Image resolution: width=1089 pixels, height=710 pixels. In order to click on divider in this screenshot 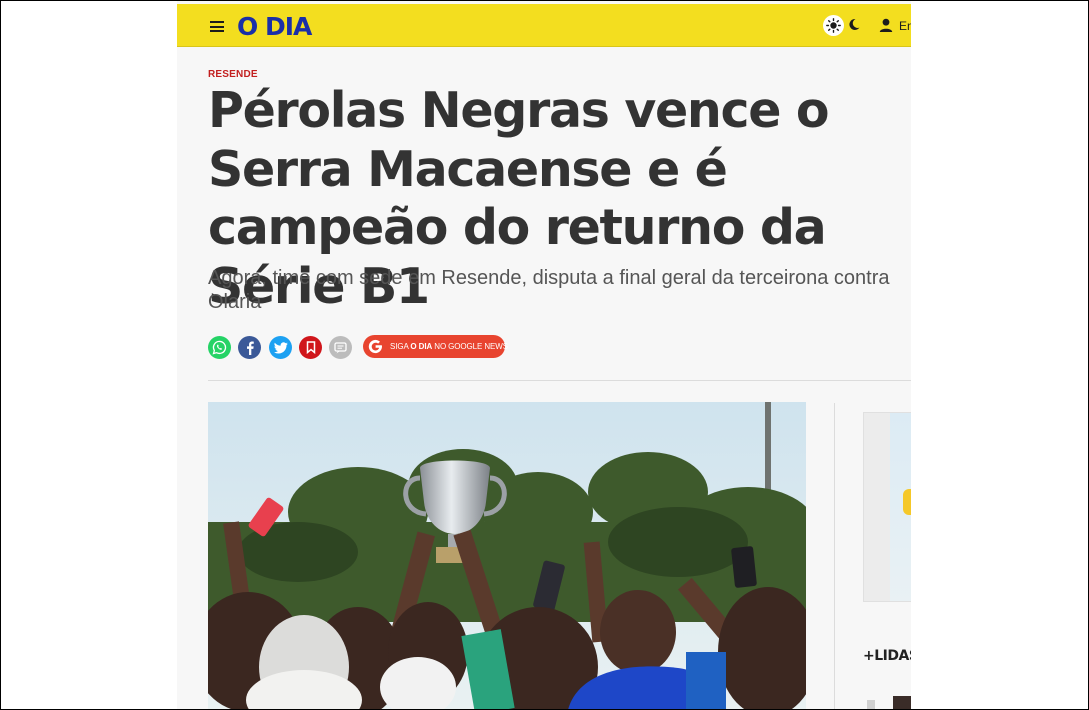, I will do `click(559, 380)`.